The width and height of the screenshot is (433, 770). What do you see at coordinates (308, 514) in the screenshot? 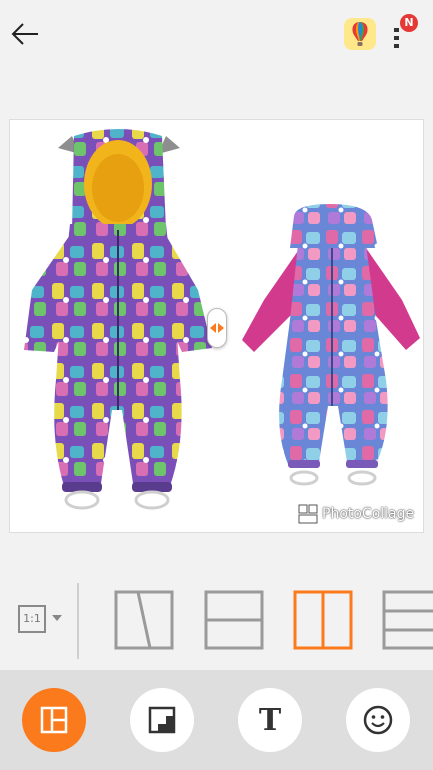
I see `photocollage-logo-icon` at bounding box center [308, 514].